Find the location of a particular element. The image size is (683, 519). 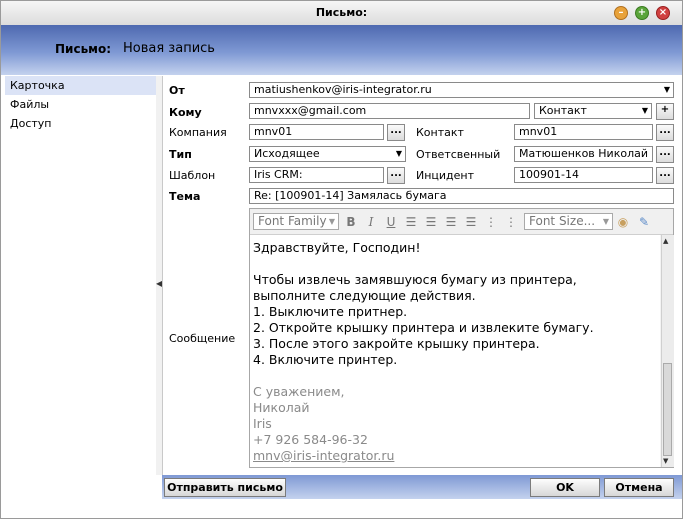

signature-line: Iris is located at coordinates (262, 423).